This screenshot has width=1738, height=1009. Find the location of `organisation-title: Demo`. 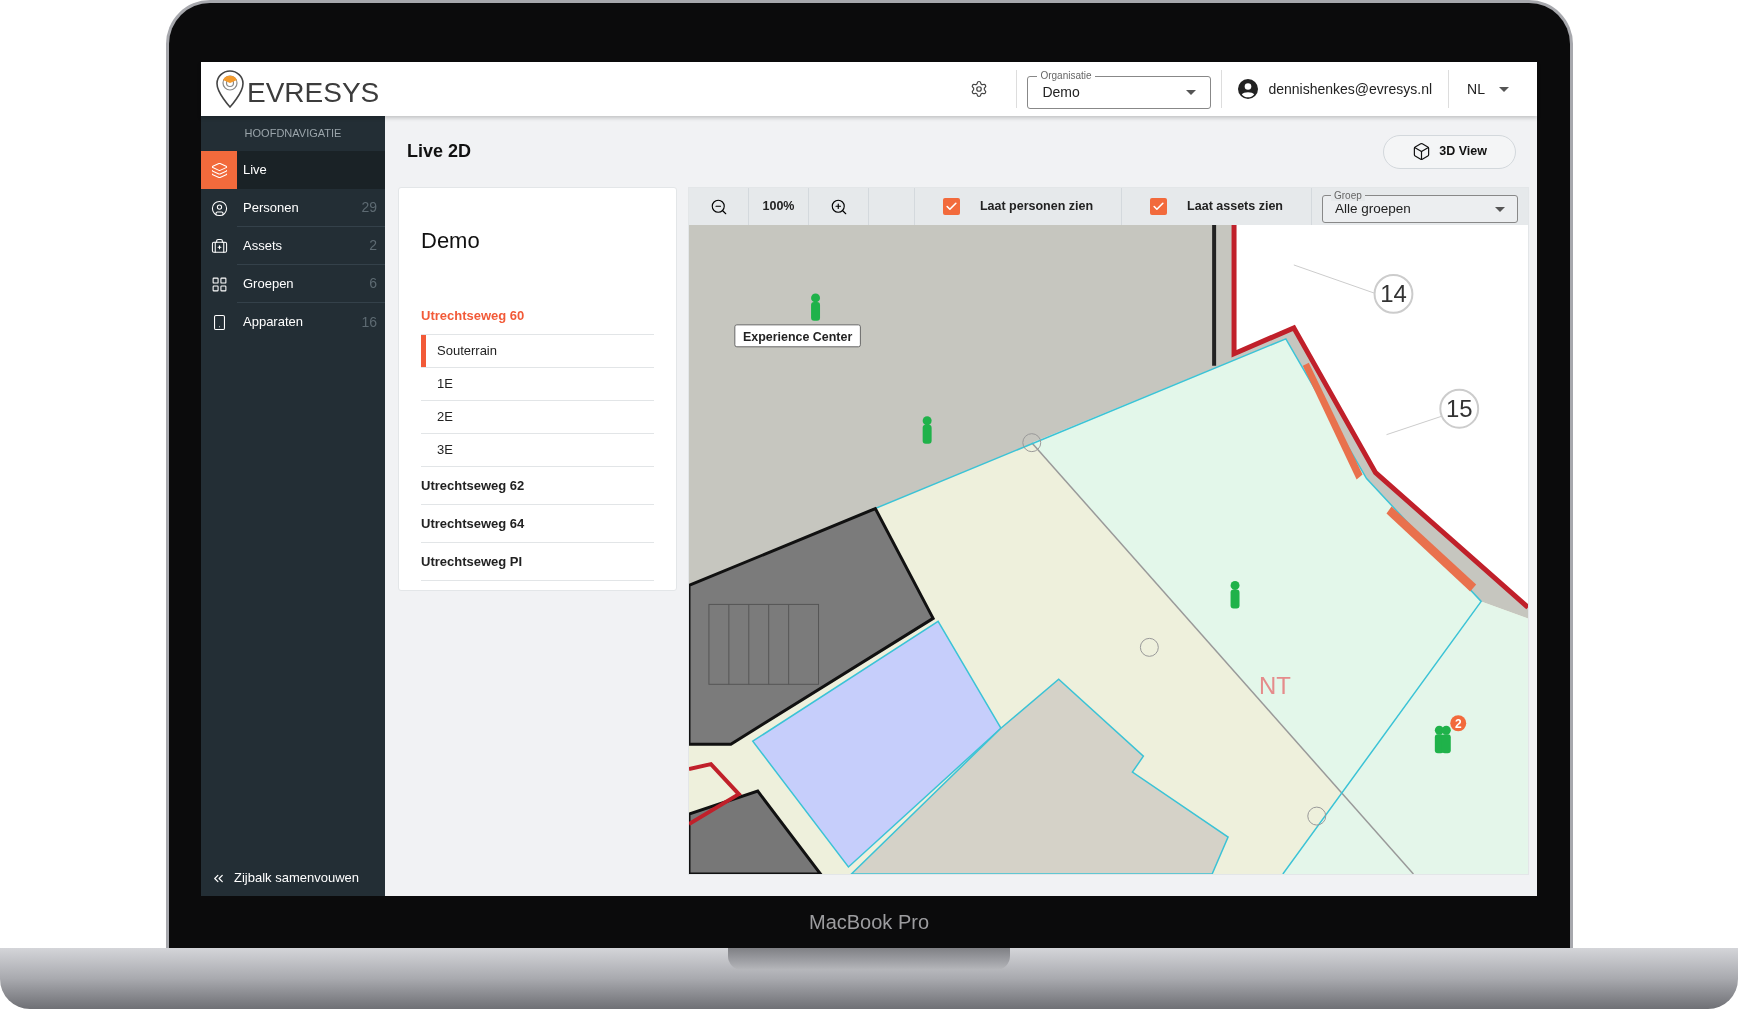

organisation-title: Demo is located at coordinates (451, 241).